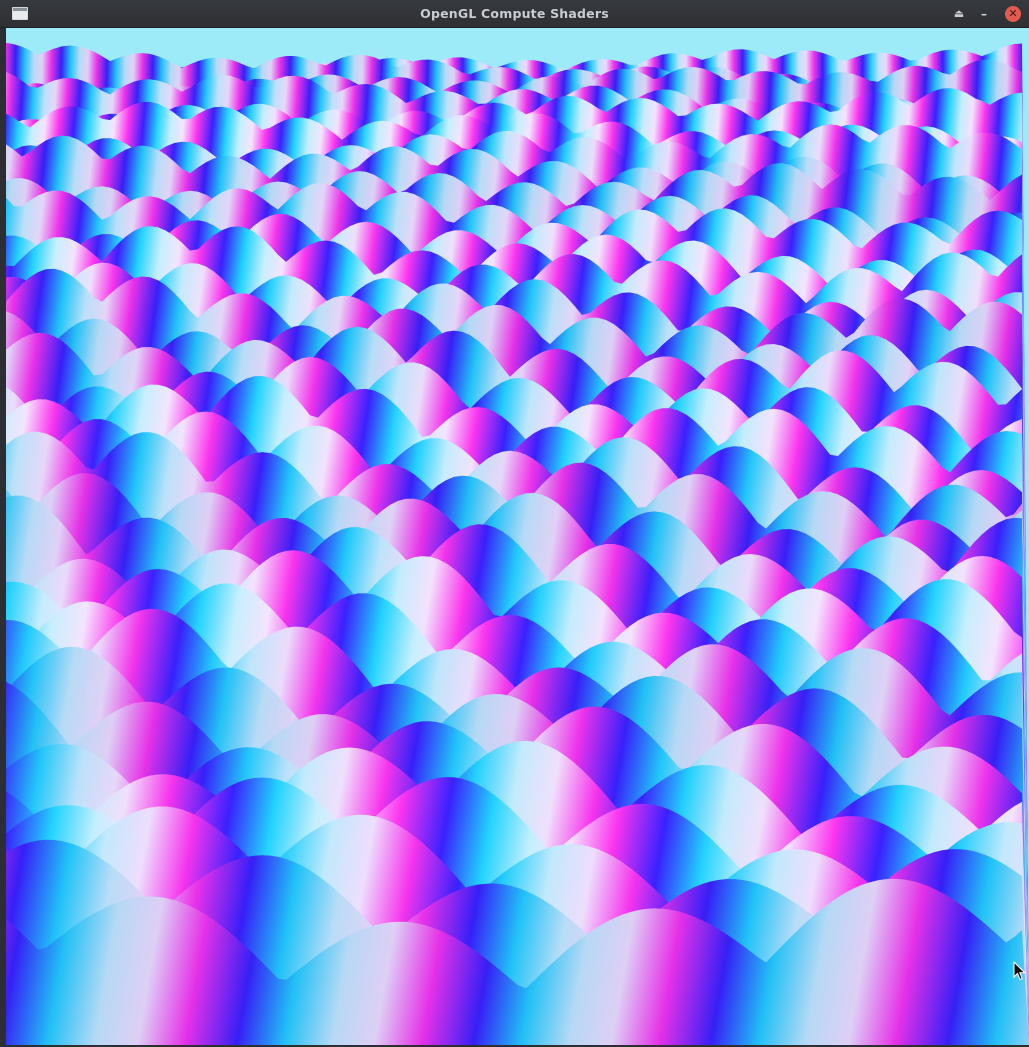  What do you see at coordinates (959, 14) in the screenshot?
I see `shade-button: ⏏` at bounding box center [959, 14].